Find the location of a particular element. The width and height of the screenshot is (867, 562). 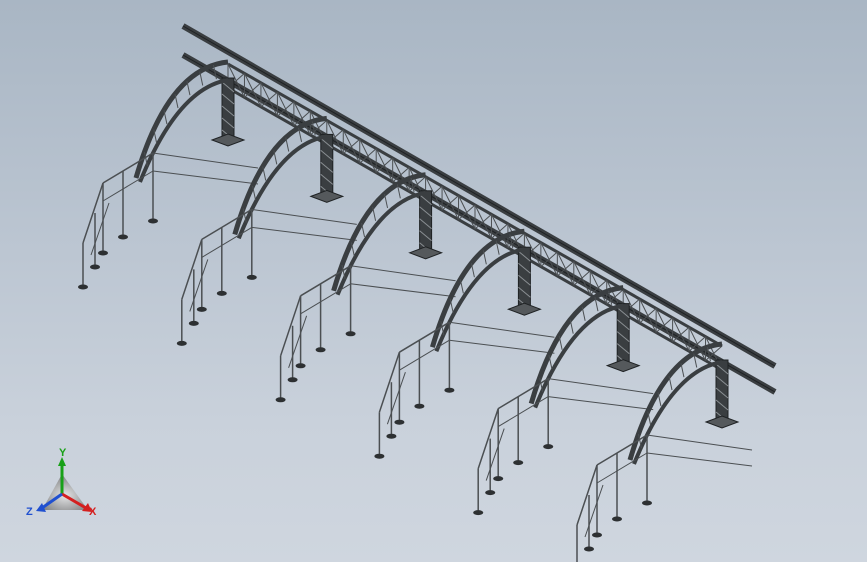

z-axis-label: Z is located at coordinates (29, 512).